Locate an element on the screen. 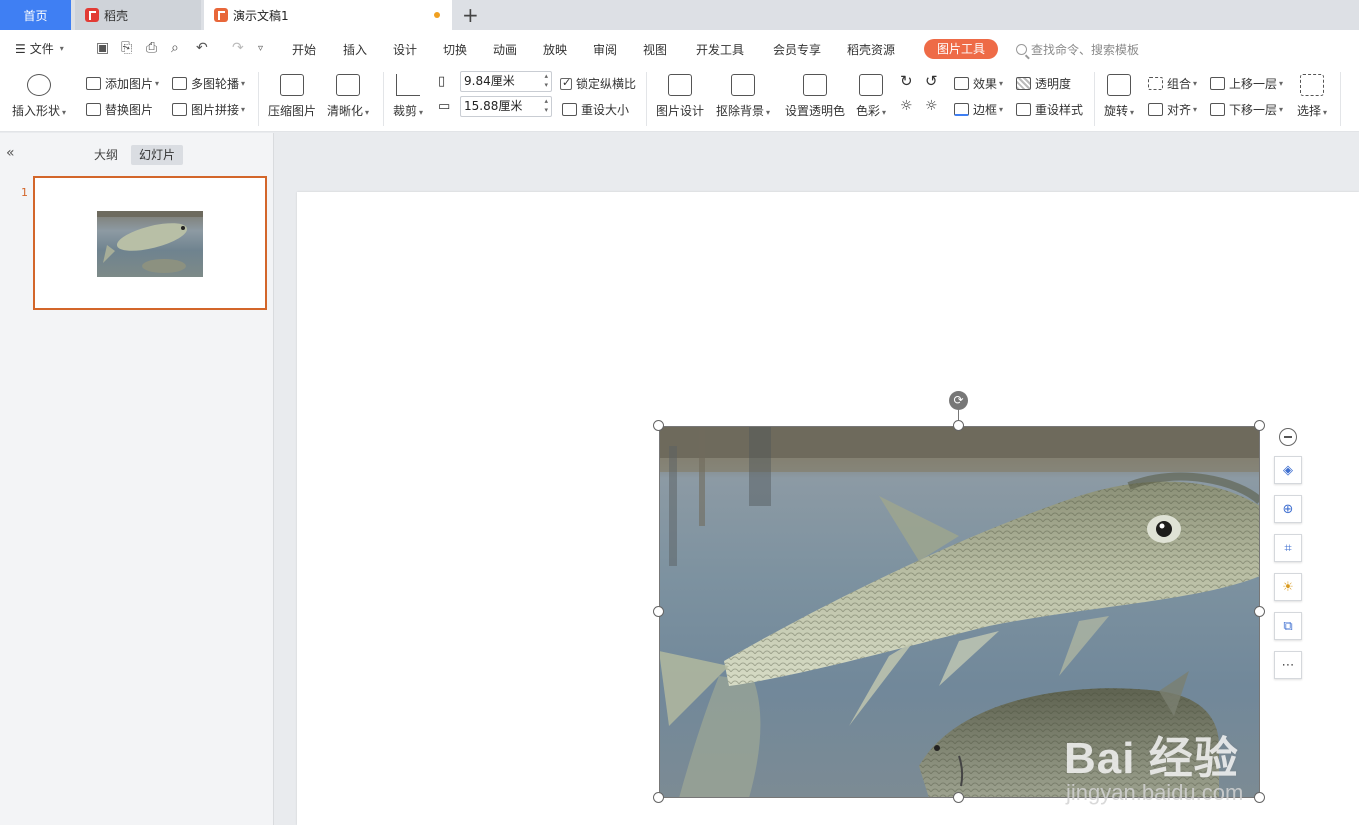 The width and height of the screenshot is (1359, 825). send-backward-icon is located at coordinates (1217, 109).